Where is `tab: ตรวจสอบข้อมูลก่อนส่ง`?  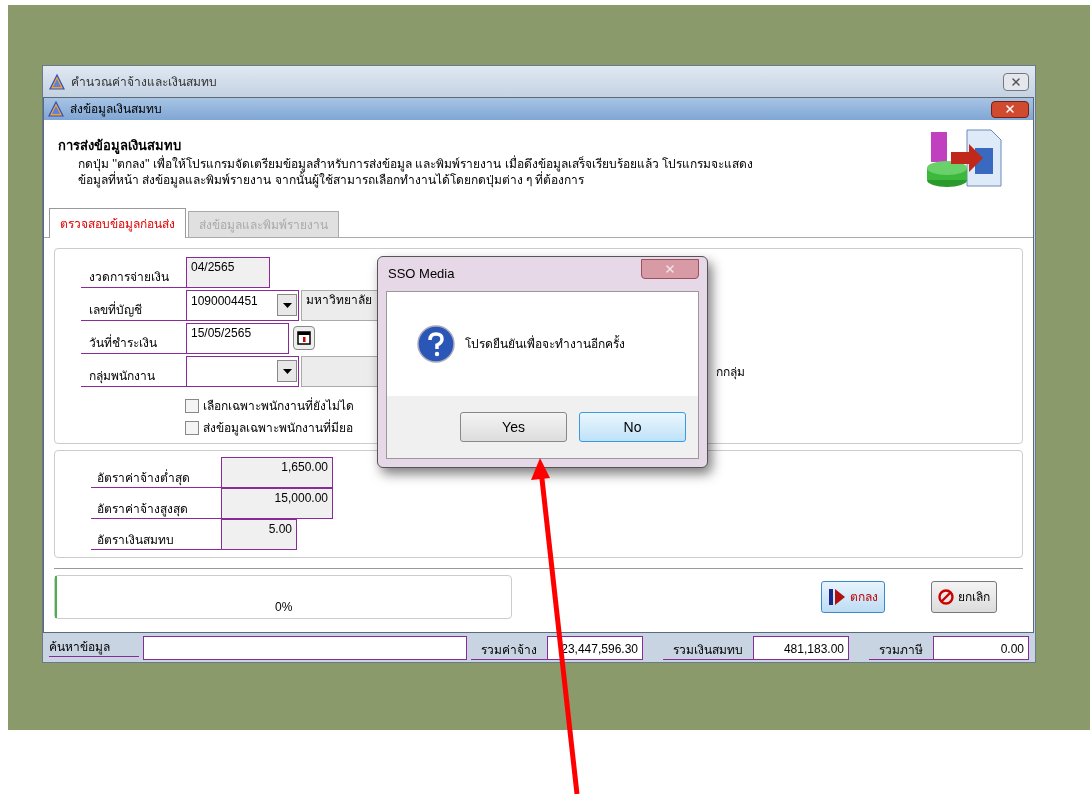
tab: ตรวจสอบข้อมูลก่อนส่ง is located at coordinates (117, 223).